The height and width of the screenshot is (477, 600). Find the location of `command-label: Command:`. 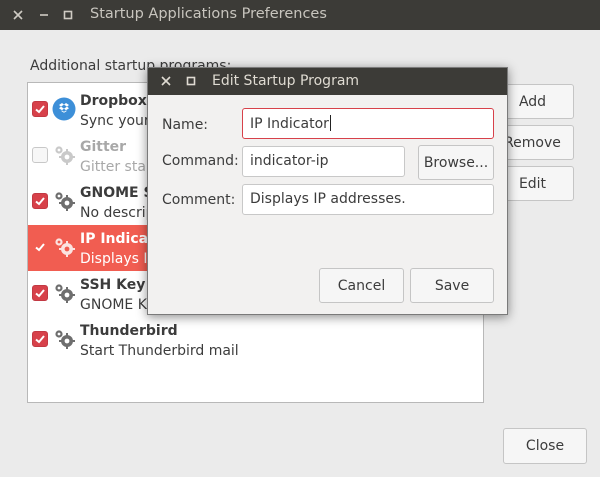

command-label: Command: is located at coordinates (200, 161).